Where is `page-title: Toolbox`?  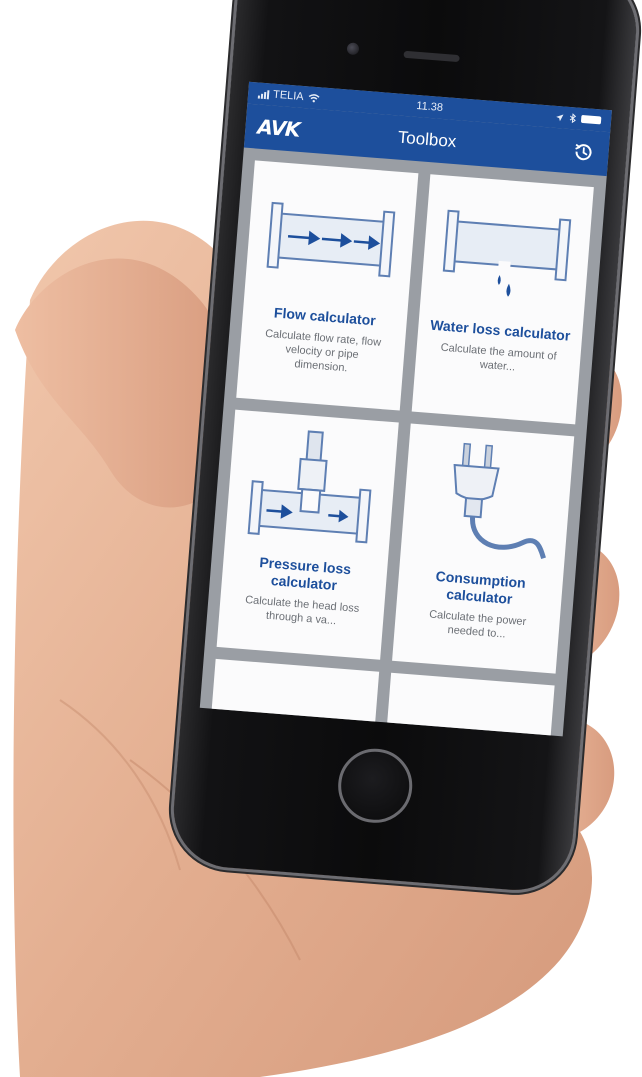 page-title: Toolbox is located at coordinates (427, 139).